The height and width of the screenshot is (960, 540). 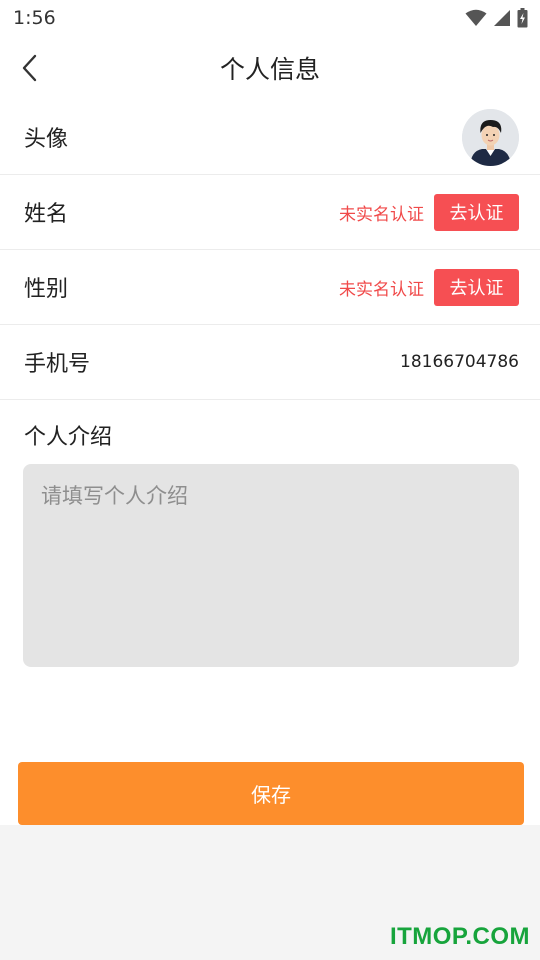 I want to click on name-unverified-text: 未实名认证, so click(x=381, y=214).